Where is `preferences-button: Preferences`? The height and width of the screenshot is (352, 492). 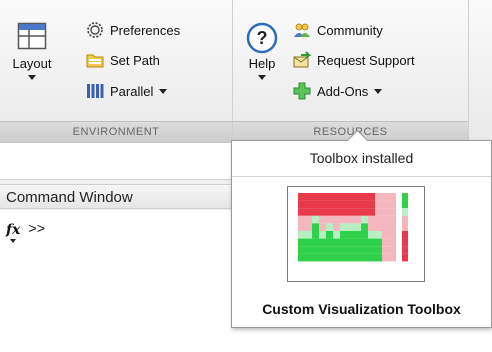 preferences-button: Preferences is located at coordinates (133, 30).